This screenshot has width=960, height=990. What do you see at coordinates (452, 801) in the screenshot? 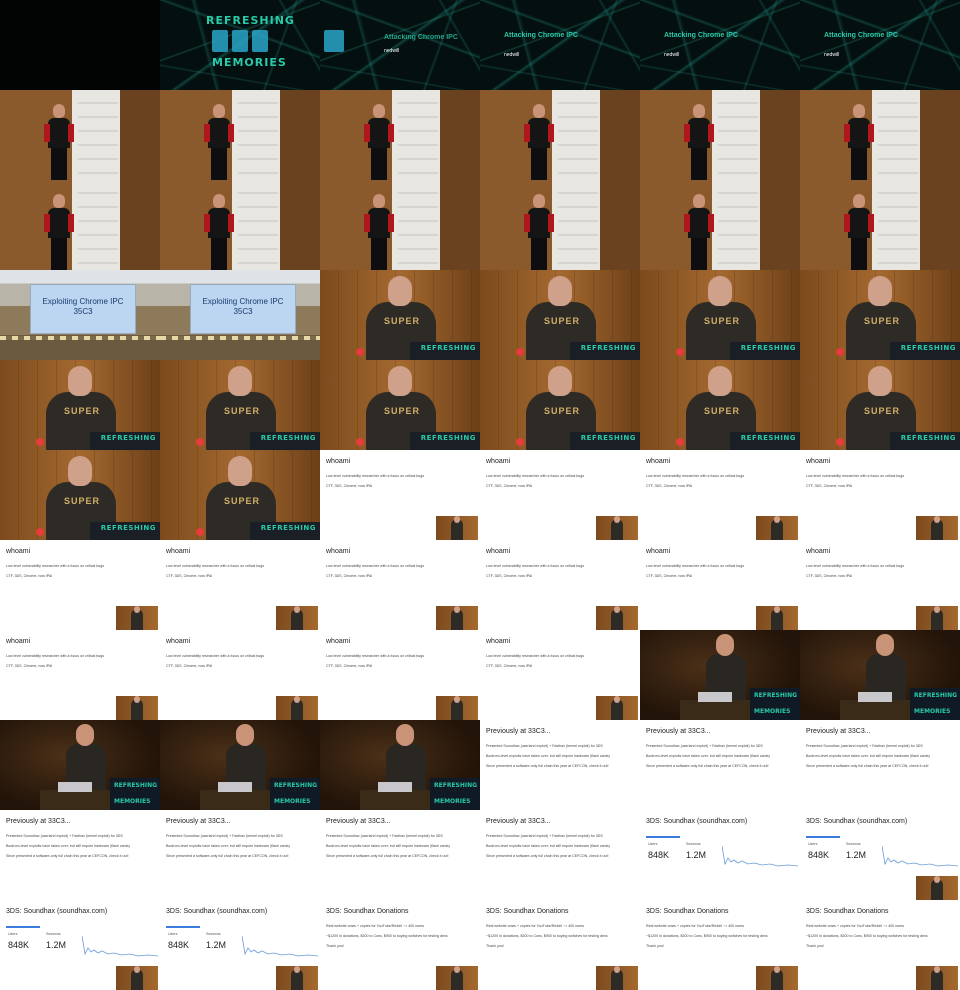
I see `podium-logo-bottom: MEMORIES` at bounding box center [452, 801].